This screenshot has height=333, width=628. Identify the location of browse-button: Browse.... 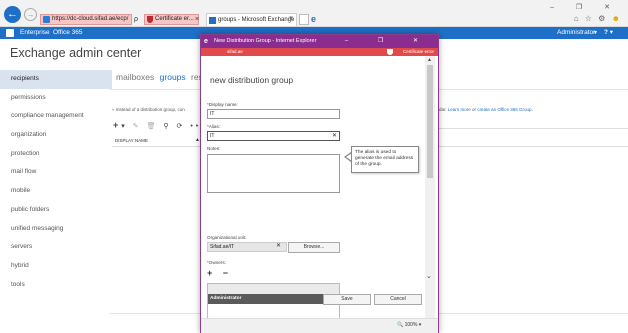
(314, 247).